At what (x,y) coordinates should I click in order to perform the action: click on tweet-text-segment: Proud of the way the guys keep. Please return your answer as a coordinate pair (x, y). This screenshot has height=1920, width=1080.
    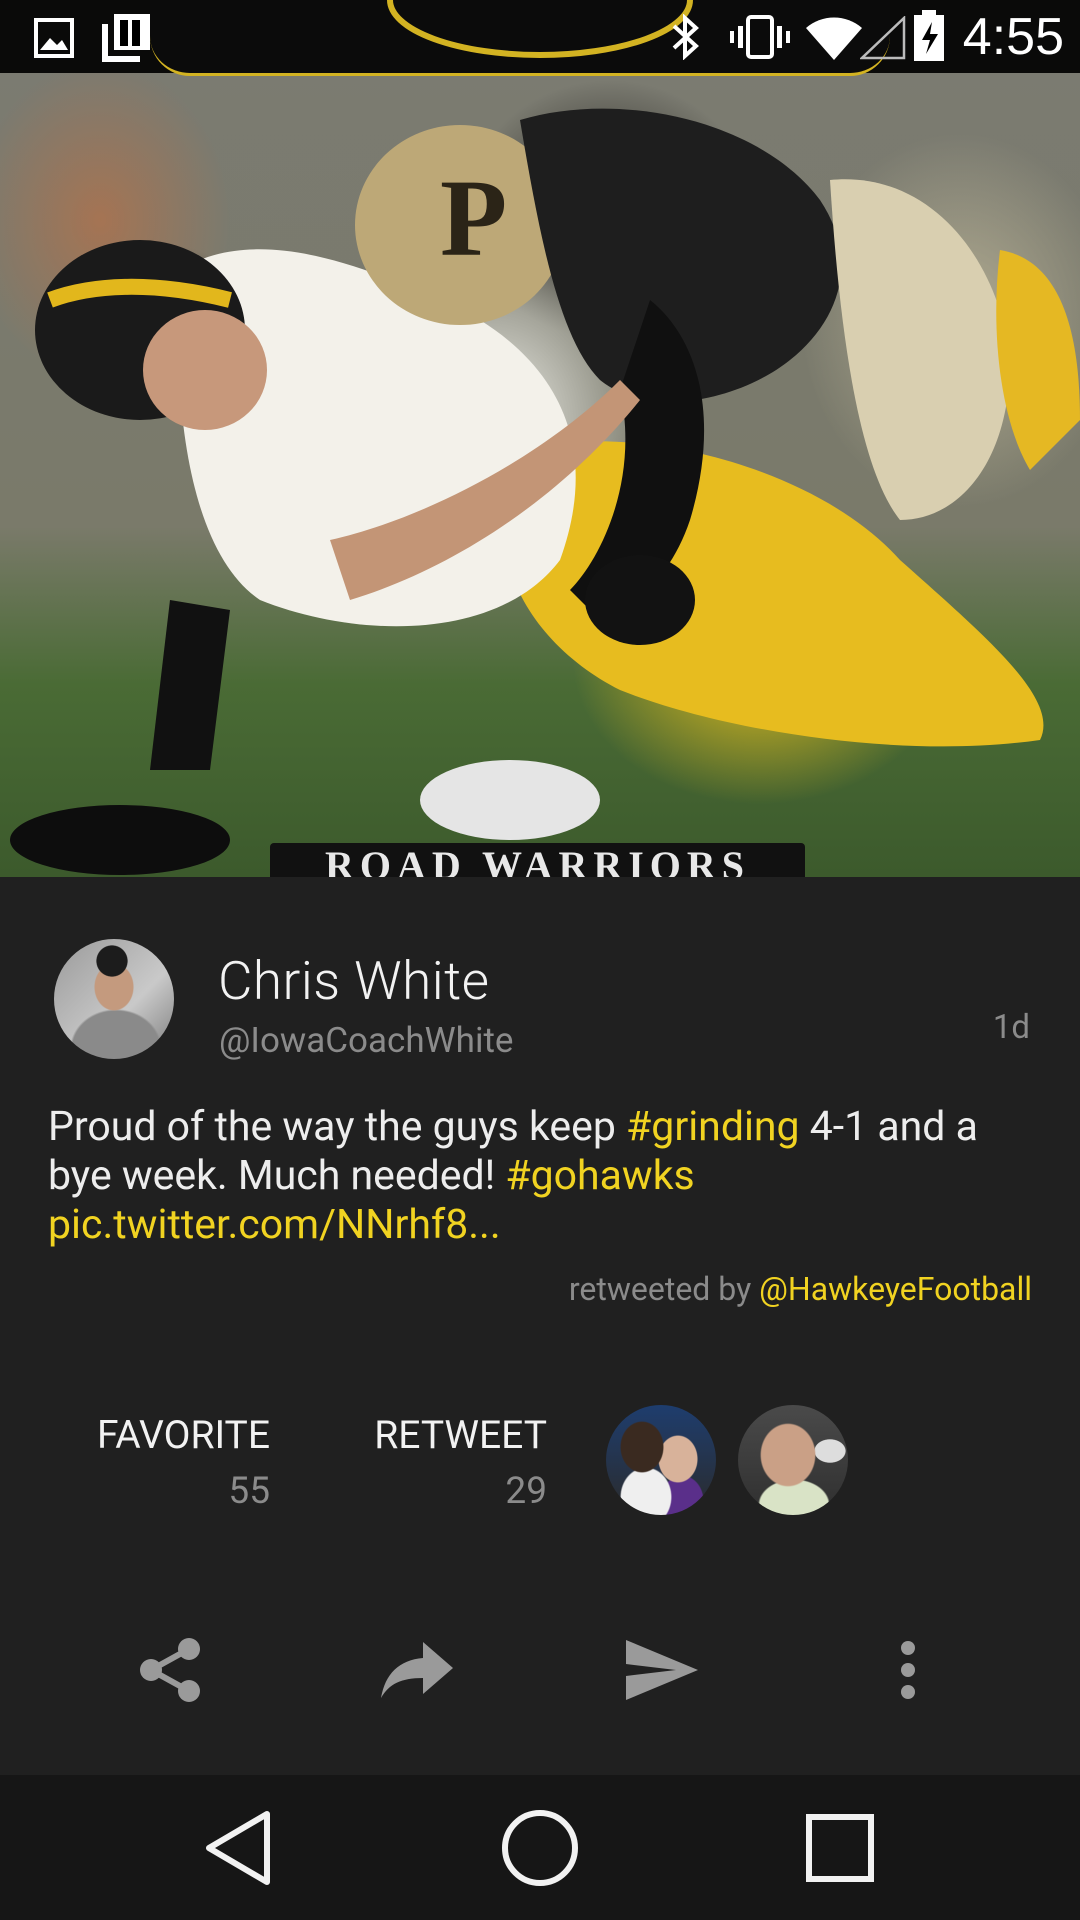
    Looking at the image, I should click on (337, 1127).